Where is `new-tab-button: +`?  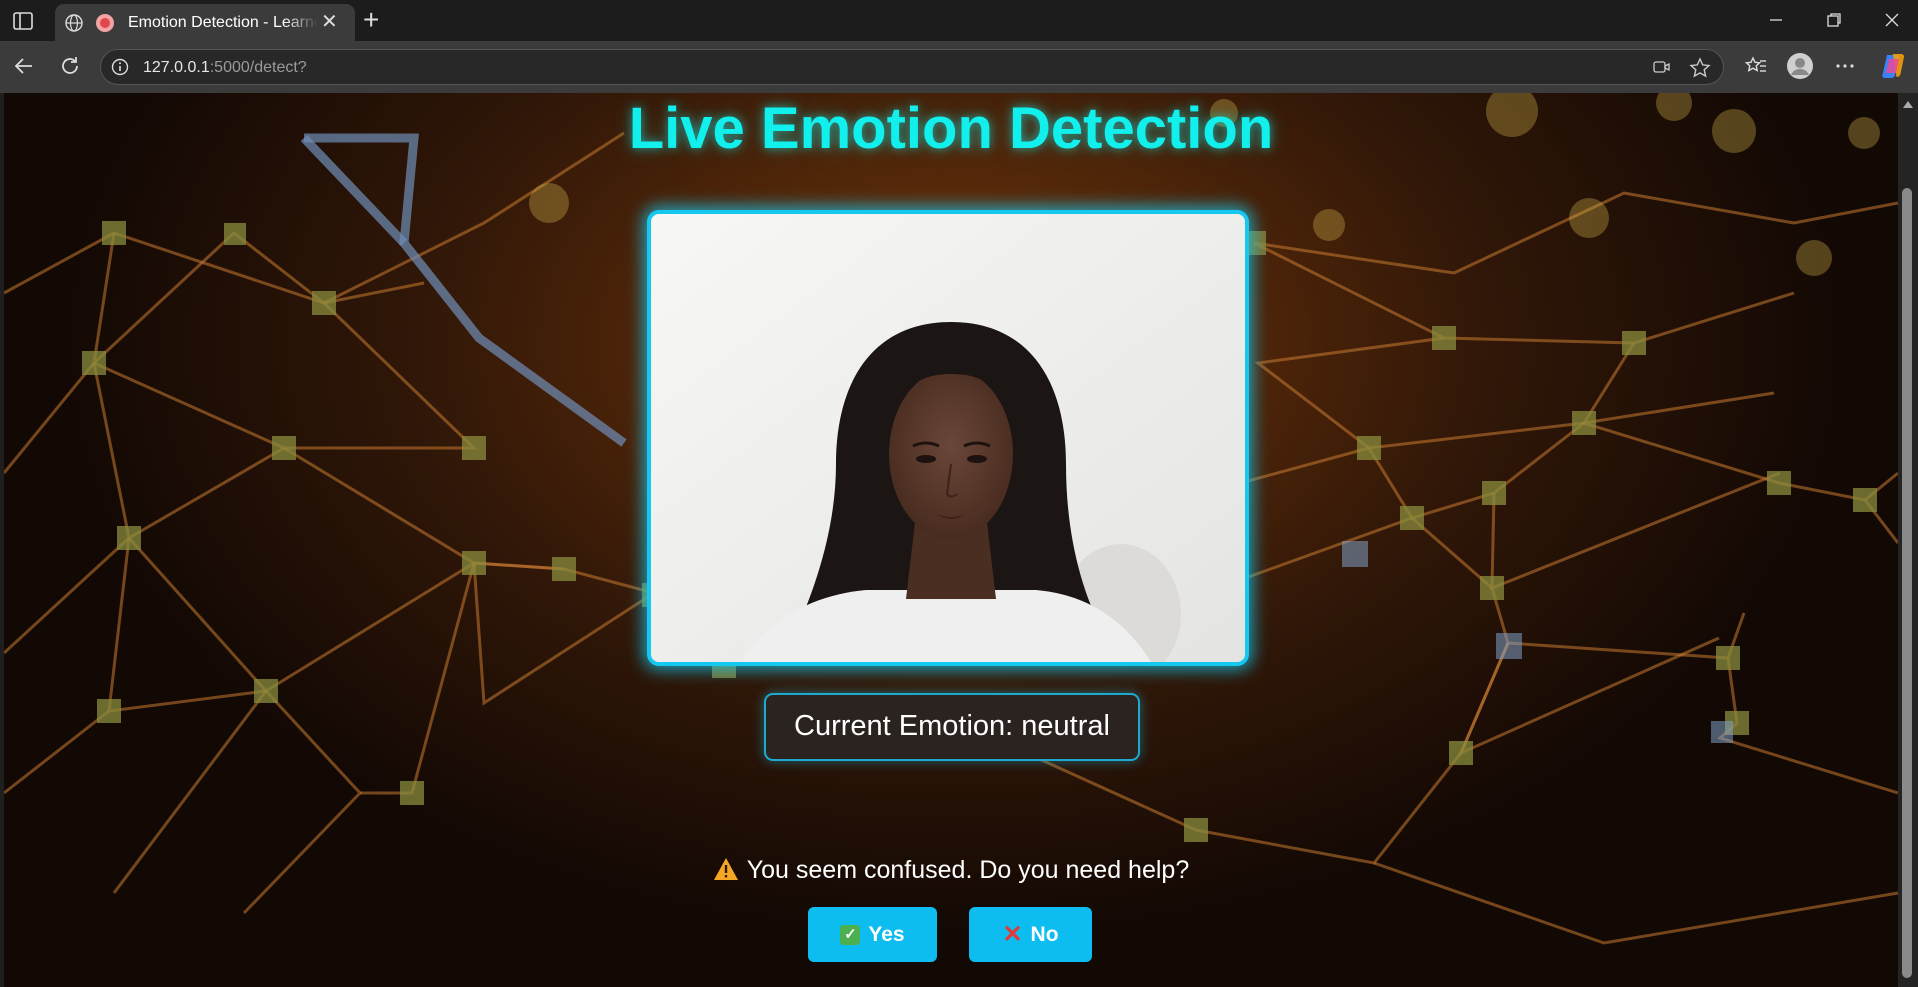
new-tab-button: + is located at coordinates (371, 20).